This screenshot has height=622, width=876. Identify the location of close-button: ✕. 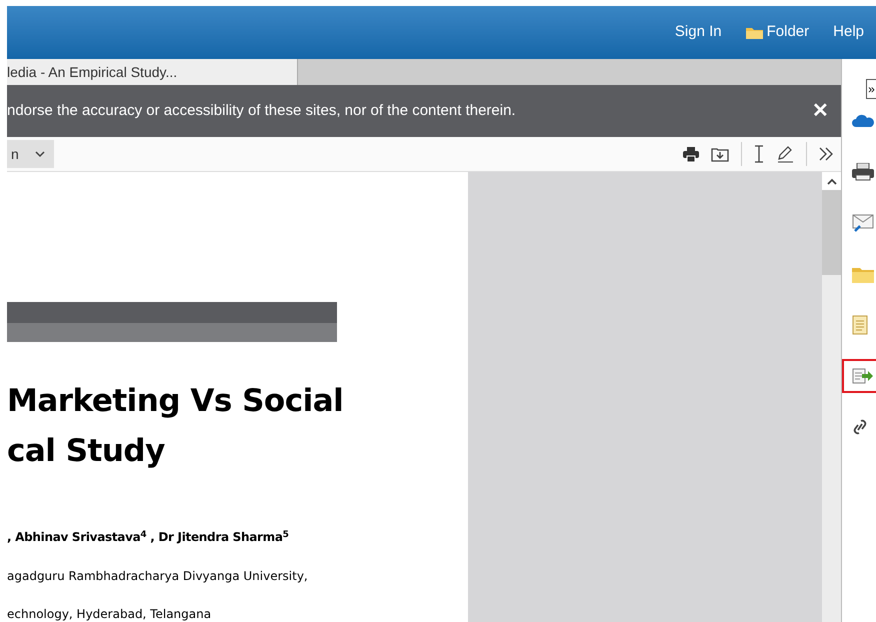
(820, 111).